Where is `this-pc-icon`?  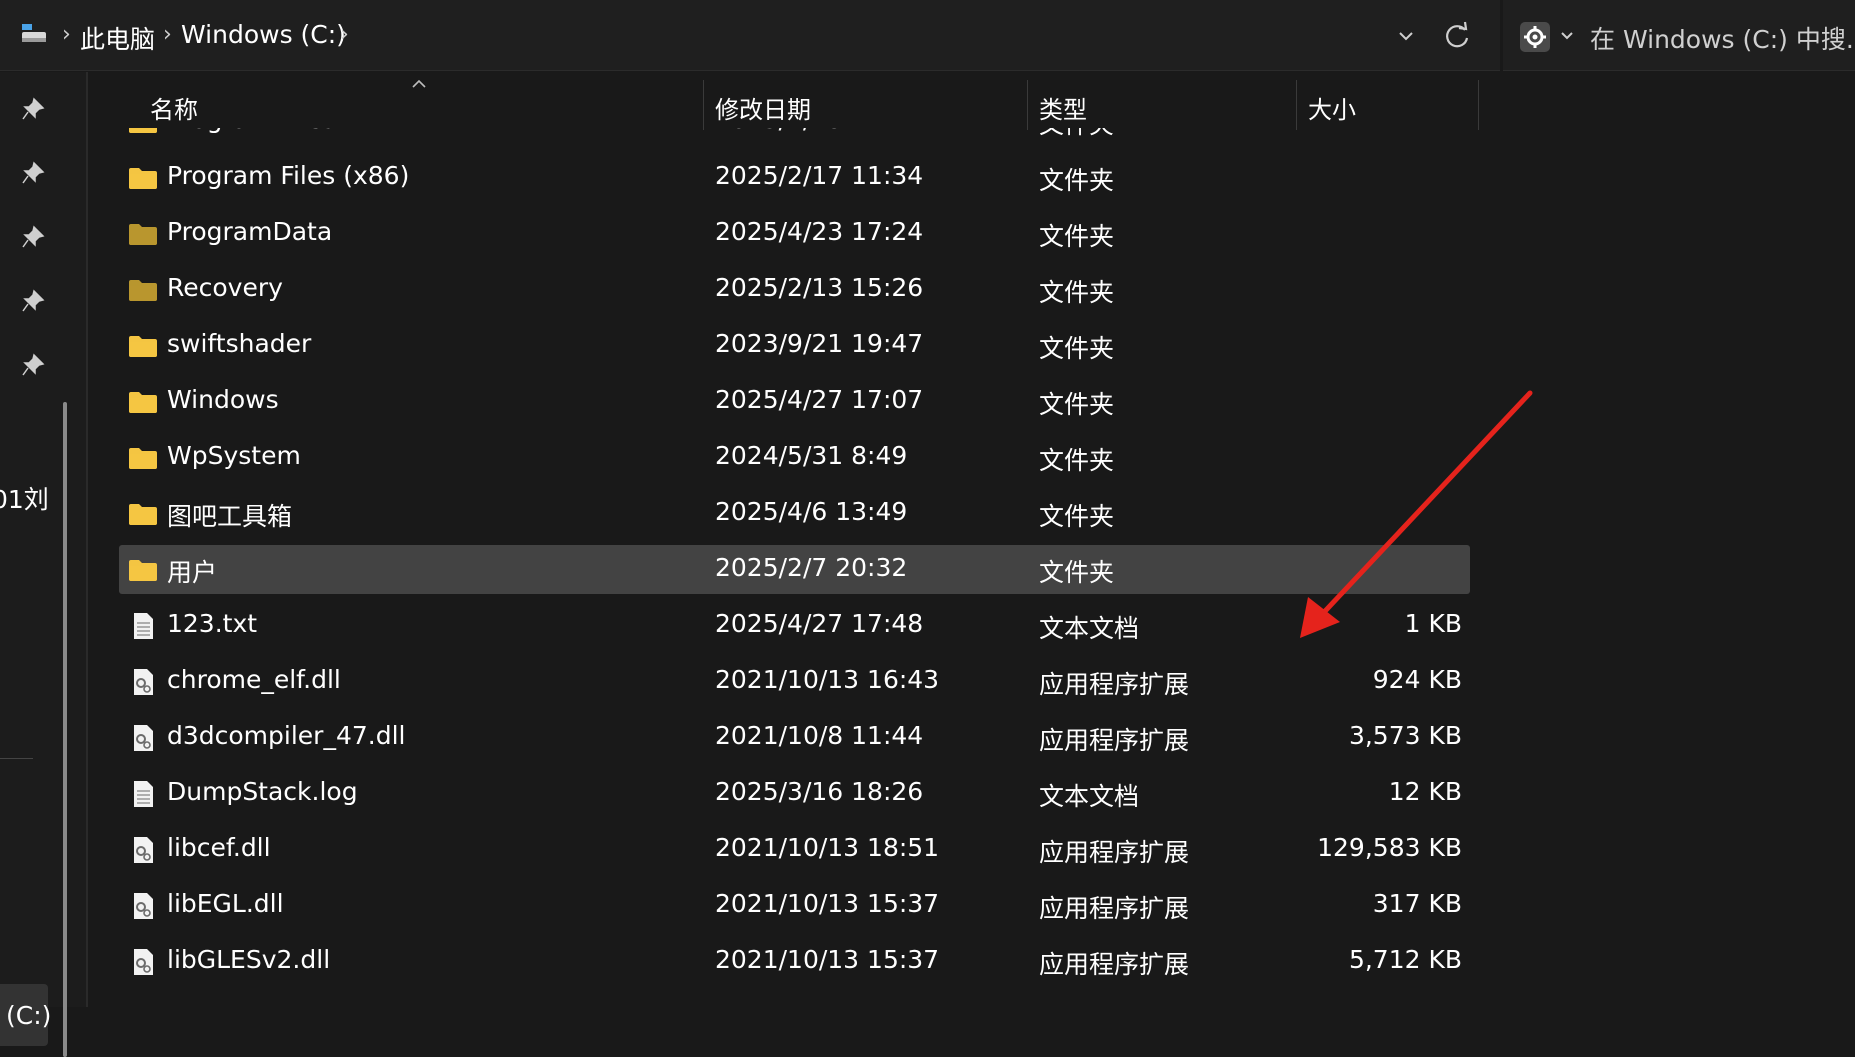 this-pc-icon is located at coordinates (34, 33).